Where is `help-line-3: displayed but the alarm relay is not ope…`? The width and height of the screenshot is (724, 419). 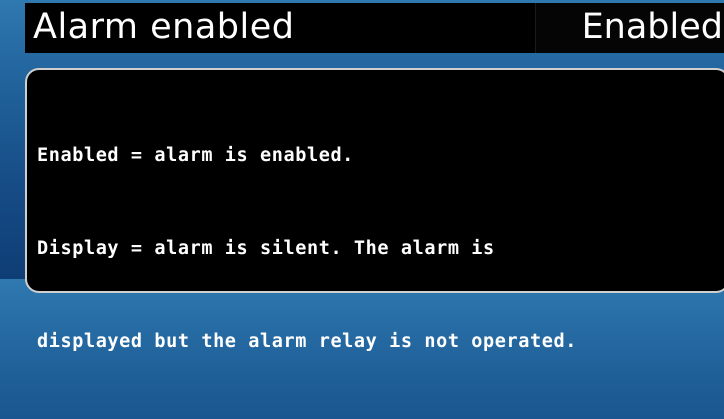 help-line-3: displayed but the alarm relay is not ope… is located at coordinates (307, 341).